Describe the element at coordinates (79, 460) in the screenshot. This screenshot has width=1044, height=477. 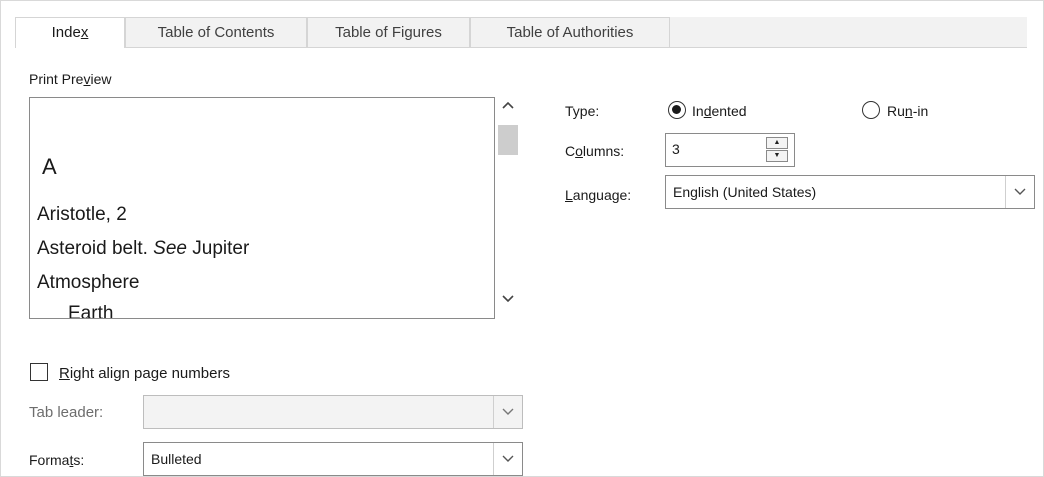
I see `formats-post: s:` at that location.